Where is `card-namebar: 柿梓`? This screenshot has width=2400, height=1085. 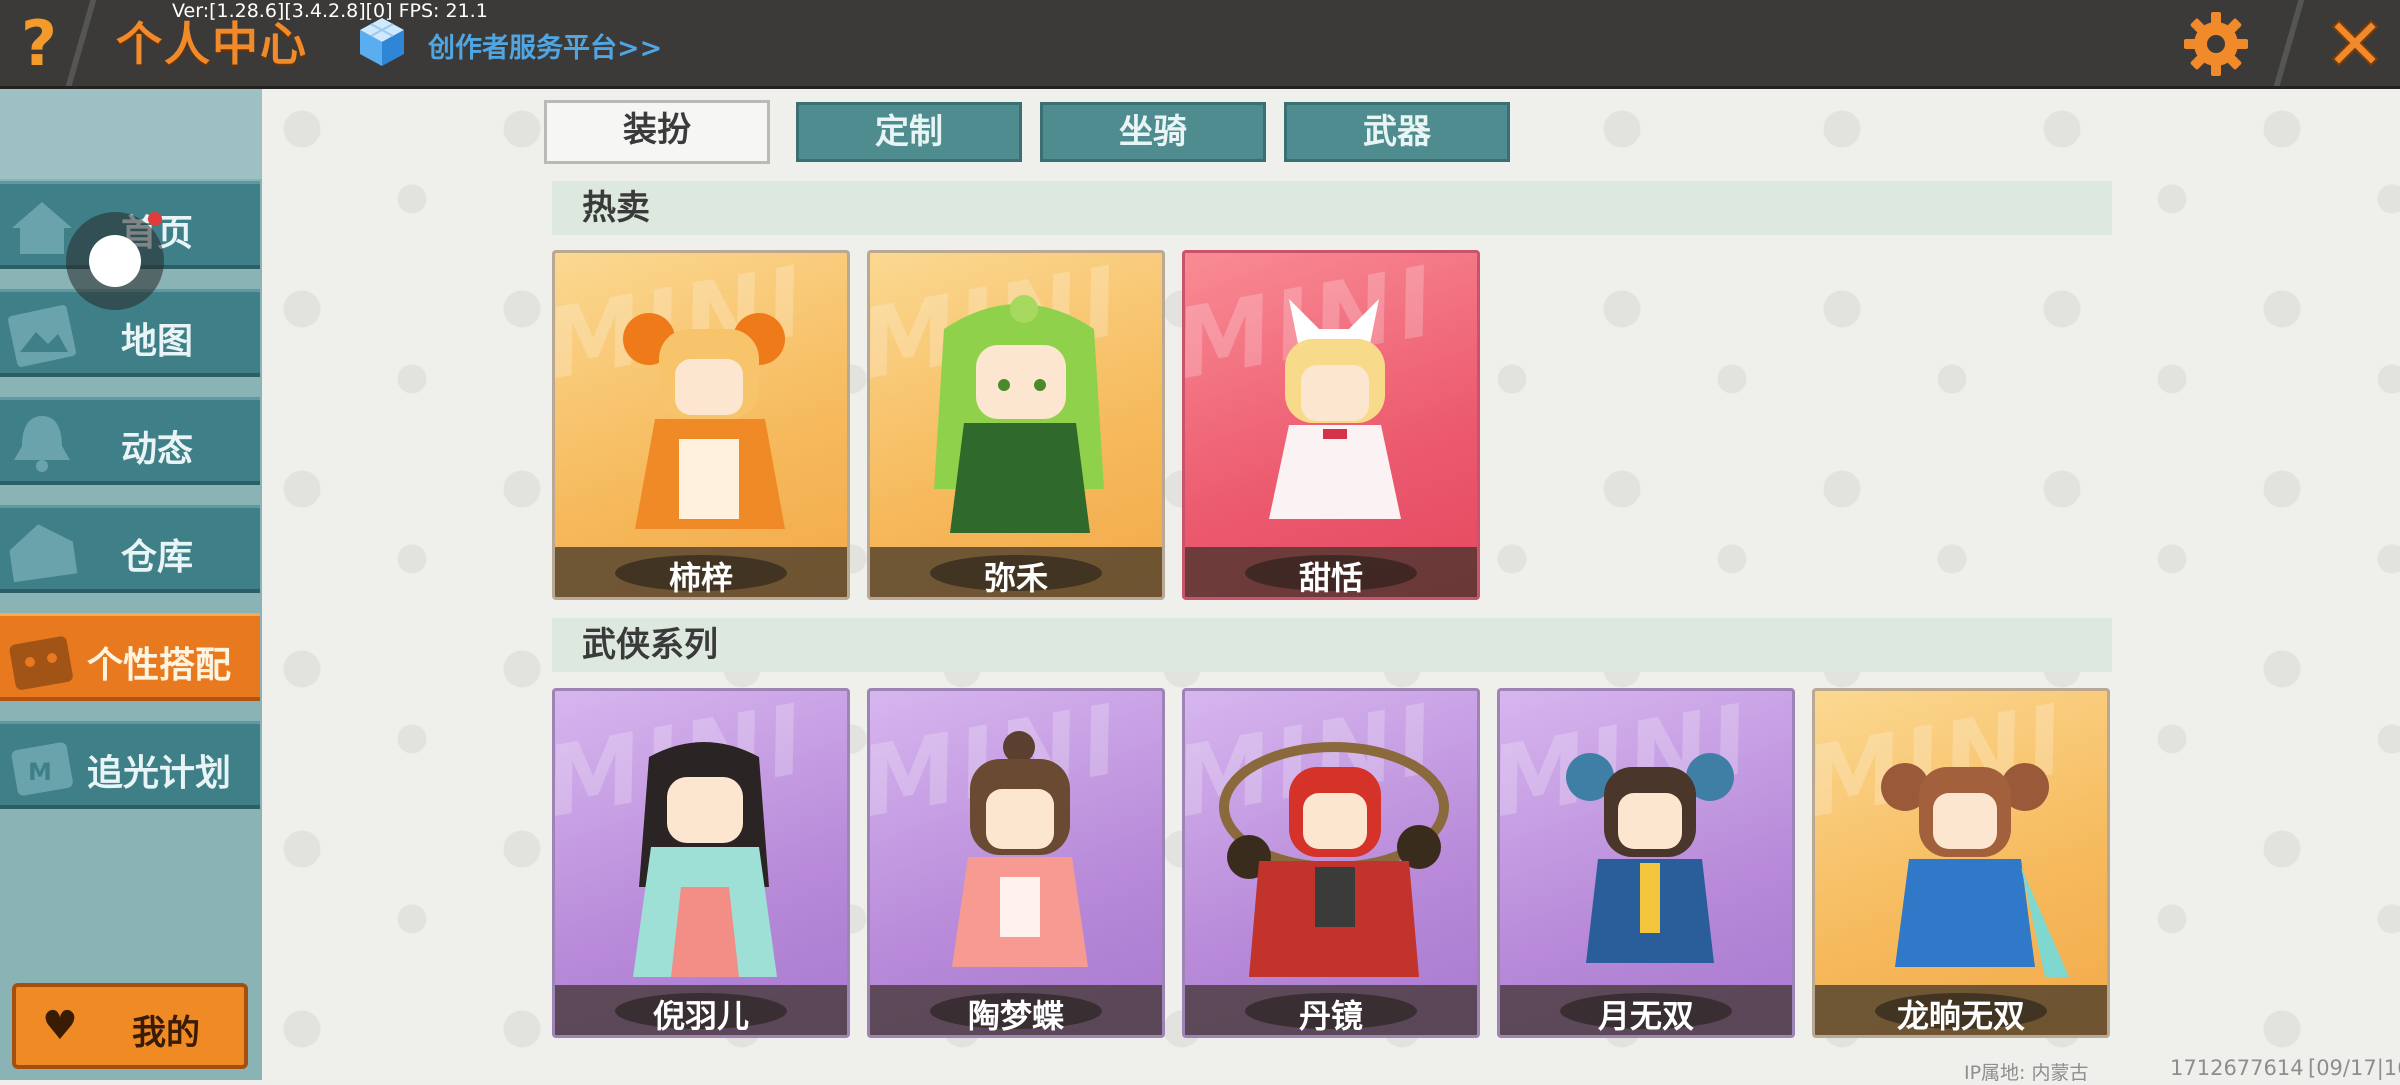
card-namebar: 柿梓 is located at coordinates (701, 572).